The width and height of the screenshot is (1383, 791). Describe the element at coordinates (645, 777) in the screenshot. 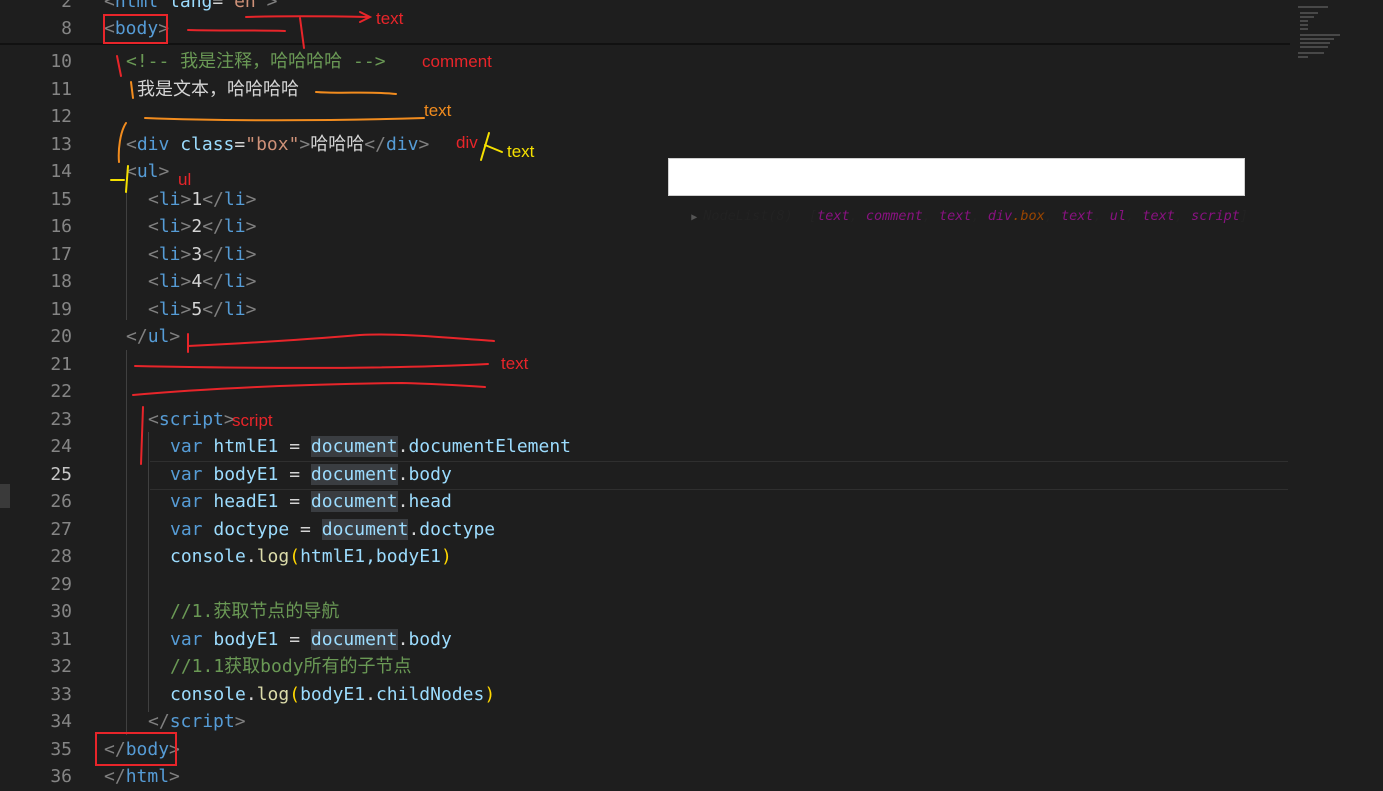

I see `code-line: 36 </html>` at that location.